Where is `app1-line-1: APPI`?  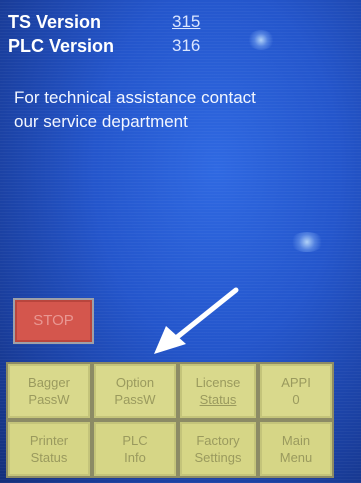
app1-line-1: APPI is located at coordinates (296, 382).